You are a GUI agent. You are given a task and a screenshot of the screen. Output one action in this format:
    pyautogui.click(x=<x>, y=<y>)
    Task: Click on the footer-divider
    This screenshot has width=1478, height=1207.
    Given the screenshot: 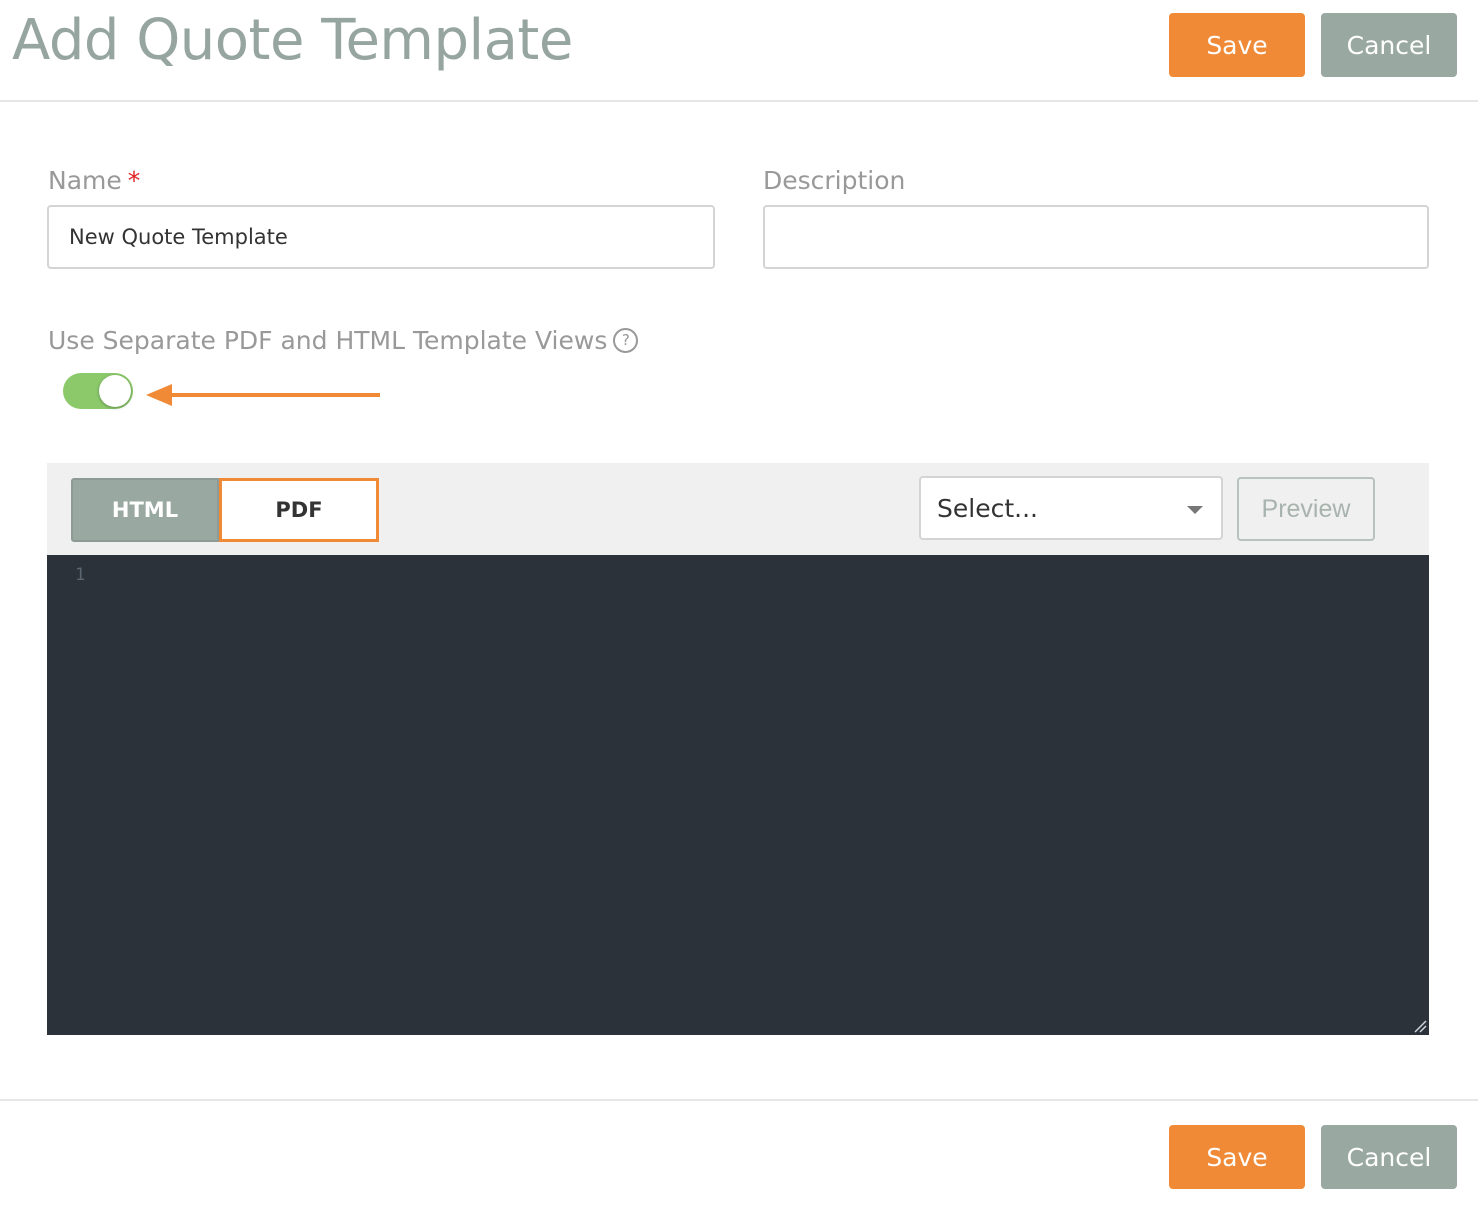 What is the action you would take?
    pyautogui.click(x=739, y=1100)
    